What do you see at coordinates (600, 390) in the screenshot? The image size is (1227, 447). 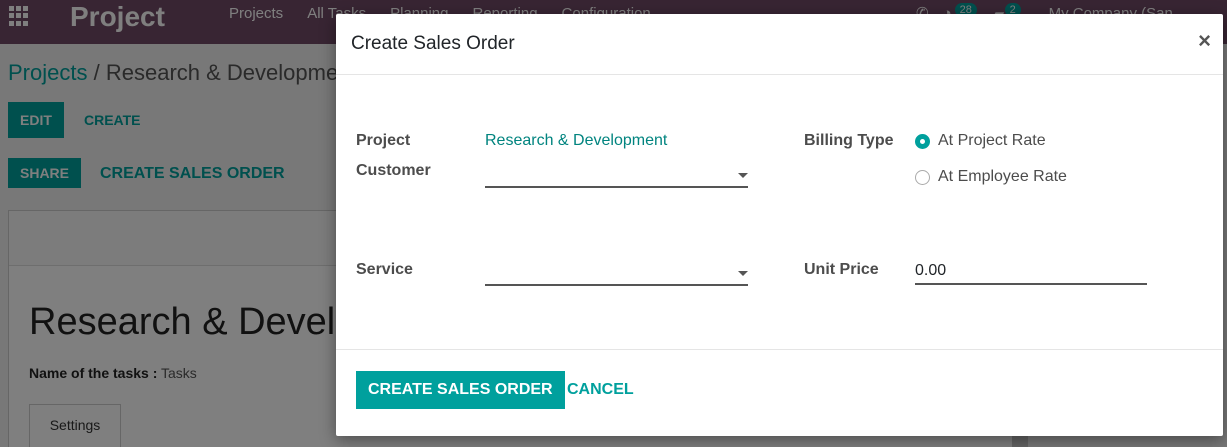 I see `cancel-button: CANCEL` at bounding box center [600, 390].